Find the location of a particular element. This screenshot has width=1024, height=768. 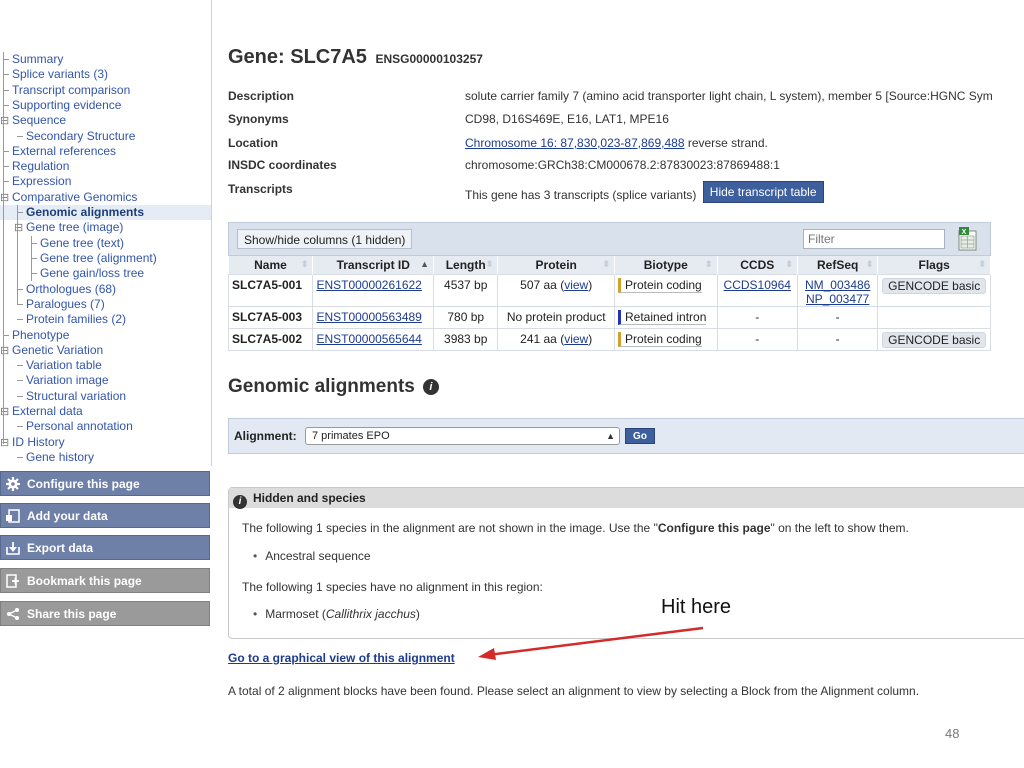

column-header: Length ⬍ is located at coordinates (466, 265).